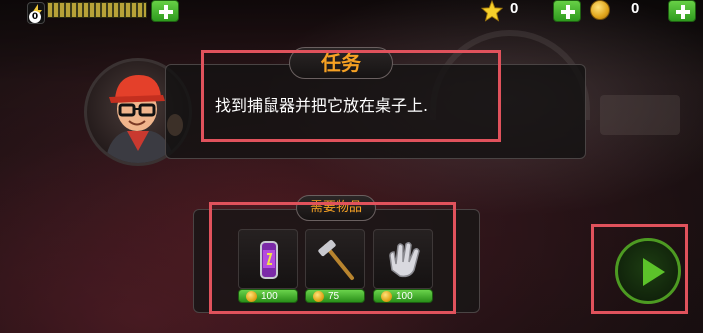 This screenshot has height=333, width=703. What do you see at coordinates (351, 96) in the screenshot?
I see `mission-highlight` at bounding box center [351, 96].